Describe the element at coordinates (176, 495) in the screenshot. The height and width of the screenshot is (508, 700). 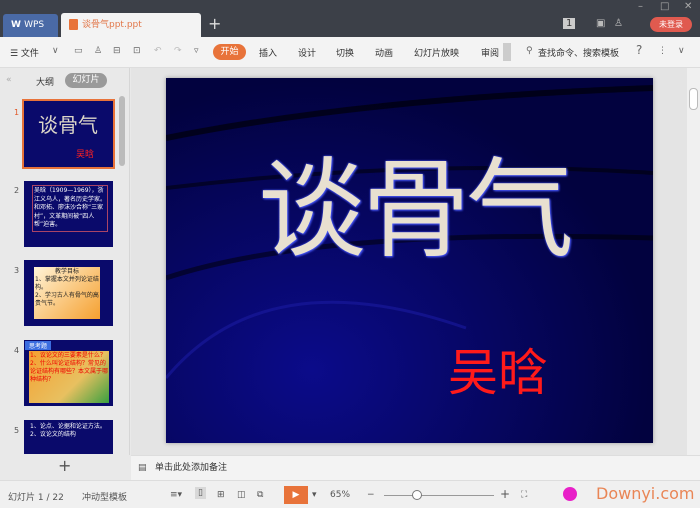
I see `notes-toggle-icon: ≡▾` at that location.